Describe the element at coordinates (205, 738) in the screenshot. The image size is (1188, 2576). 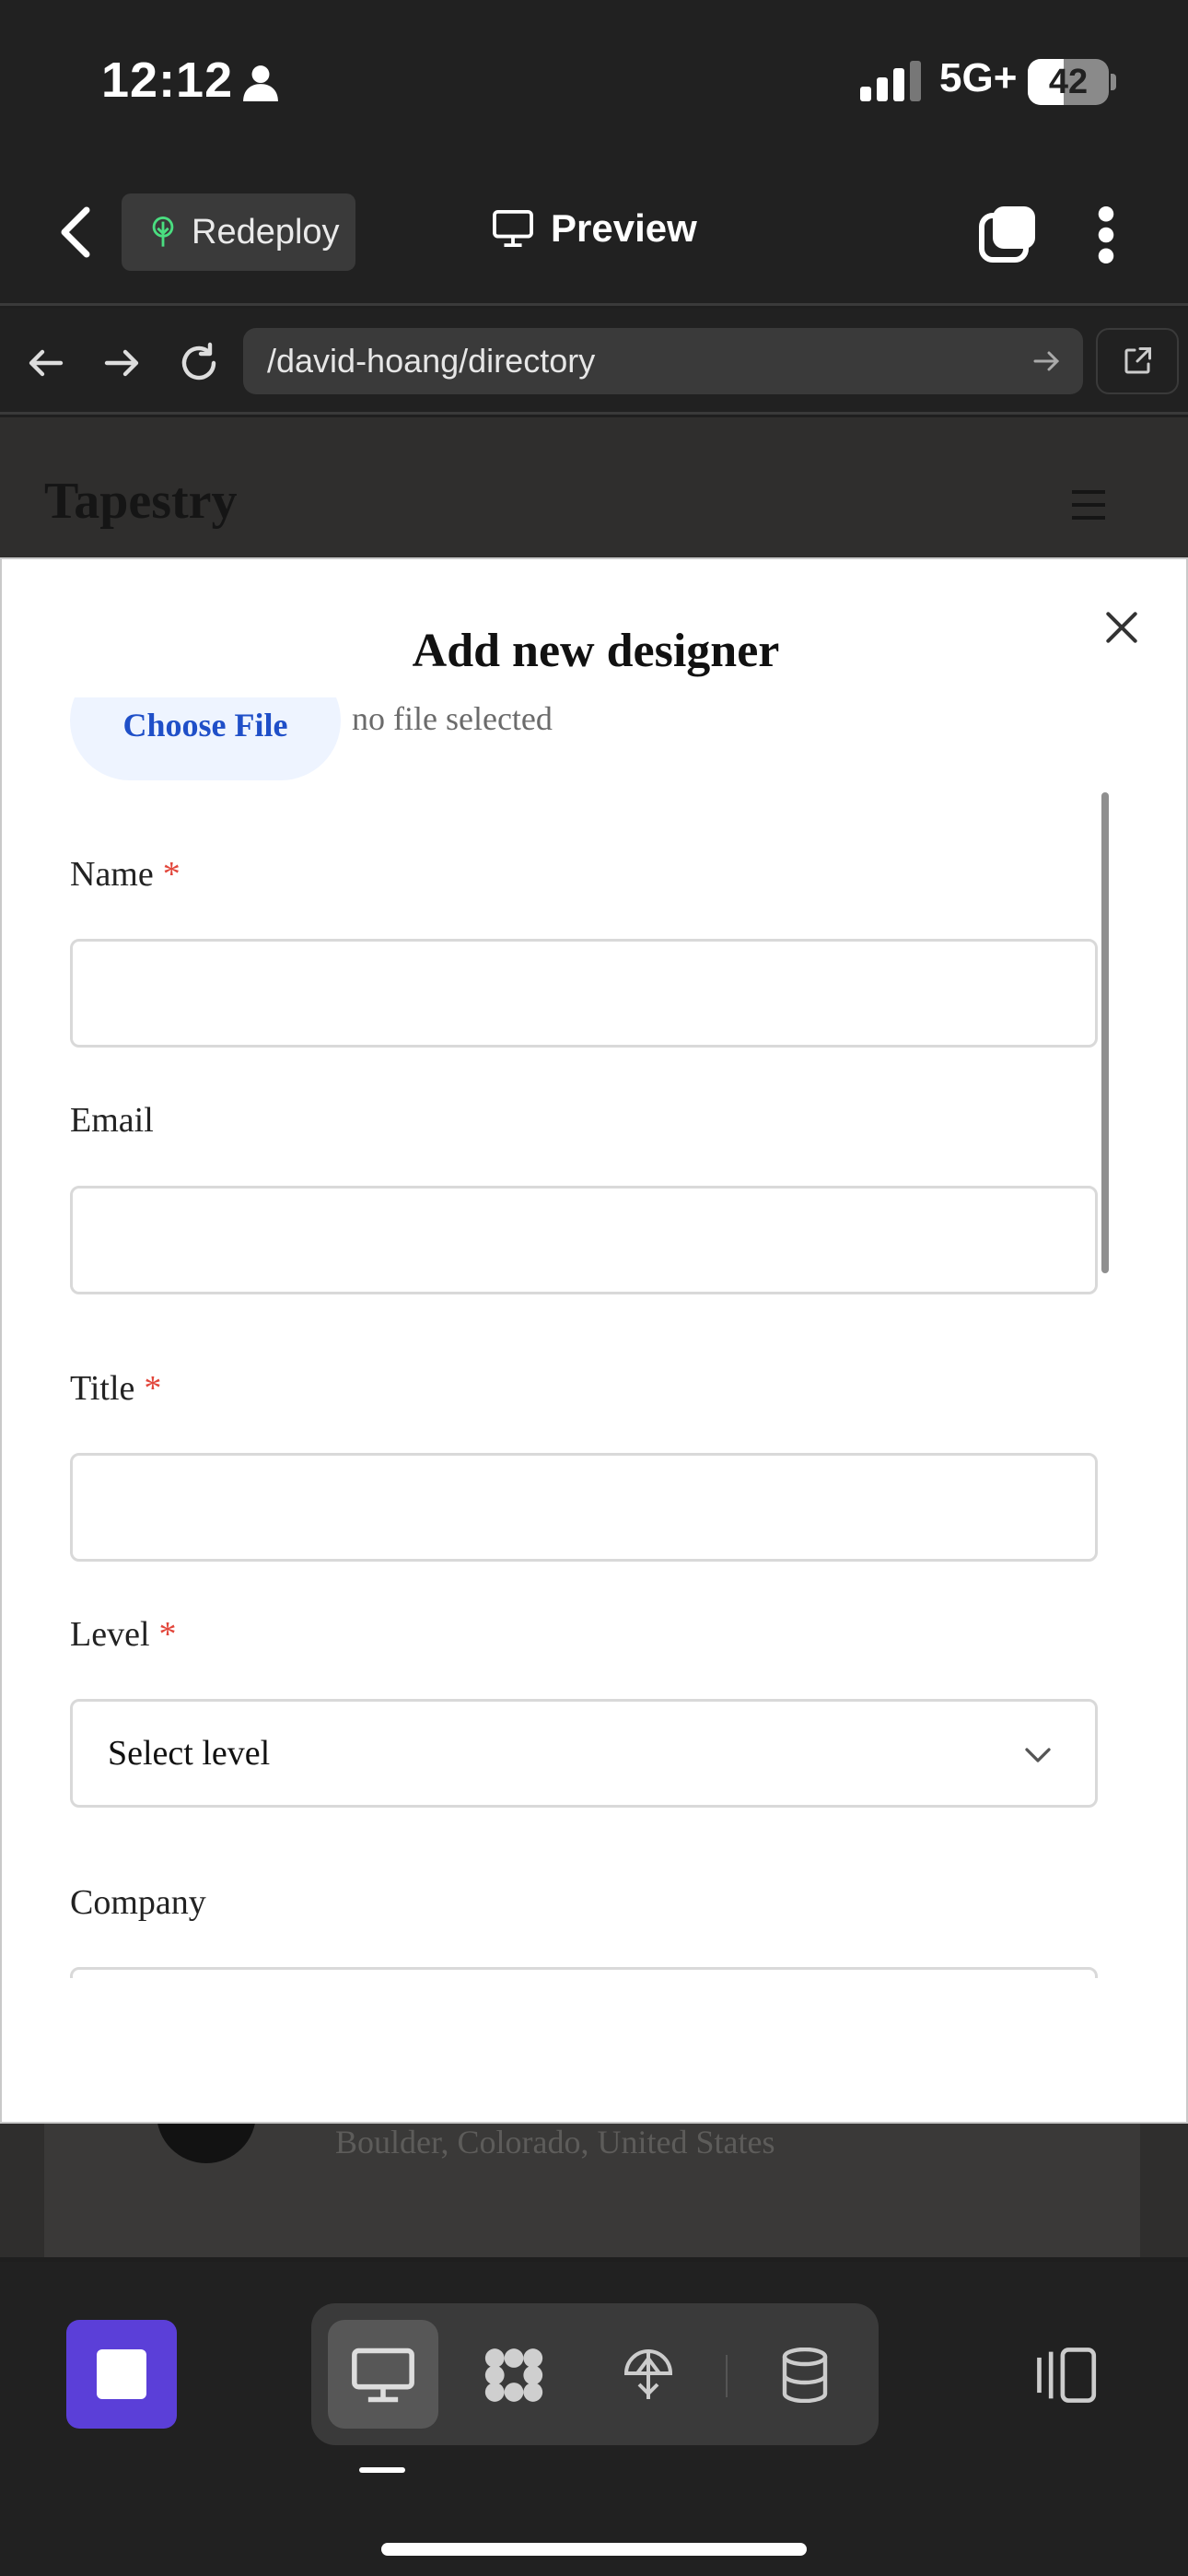
I see `choose-file-button: Choose File` at that location.